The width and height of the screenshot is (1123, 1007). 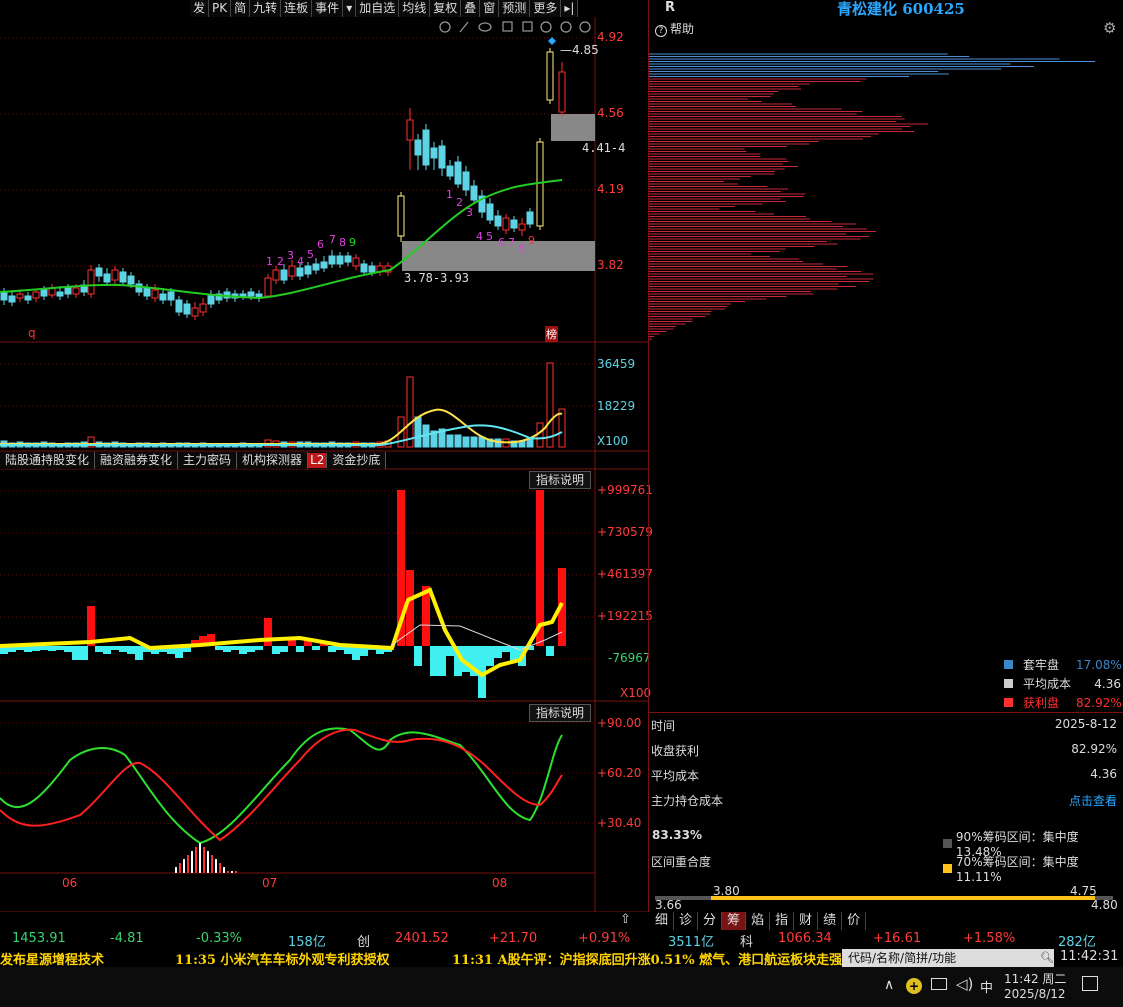 What do you see at coordinates (357, 460) in the screenshot?
I see `tab-bottom-fishing: 资金抄底` at bounding box center [357, 460].